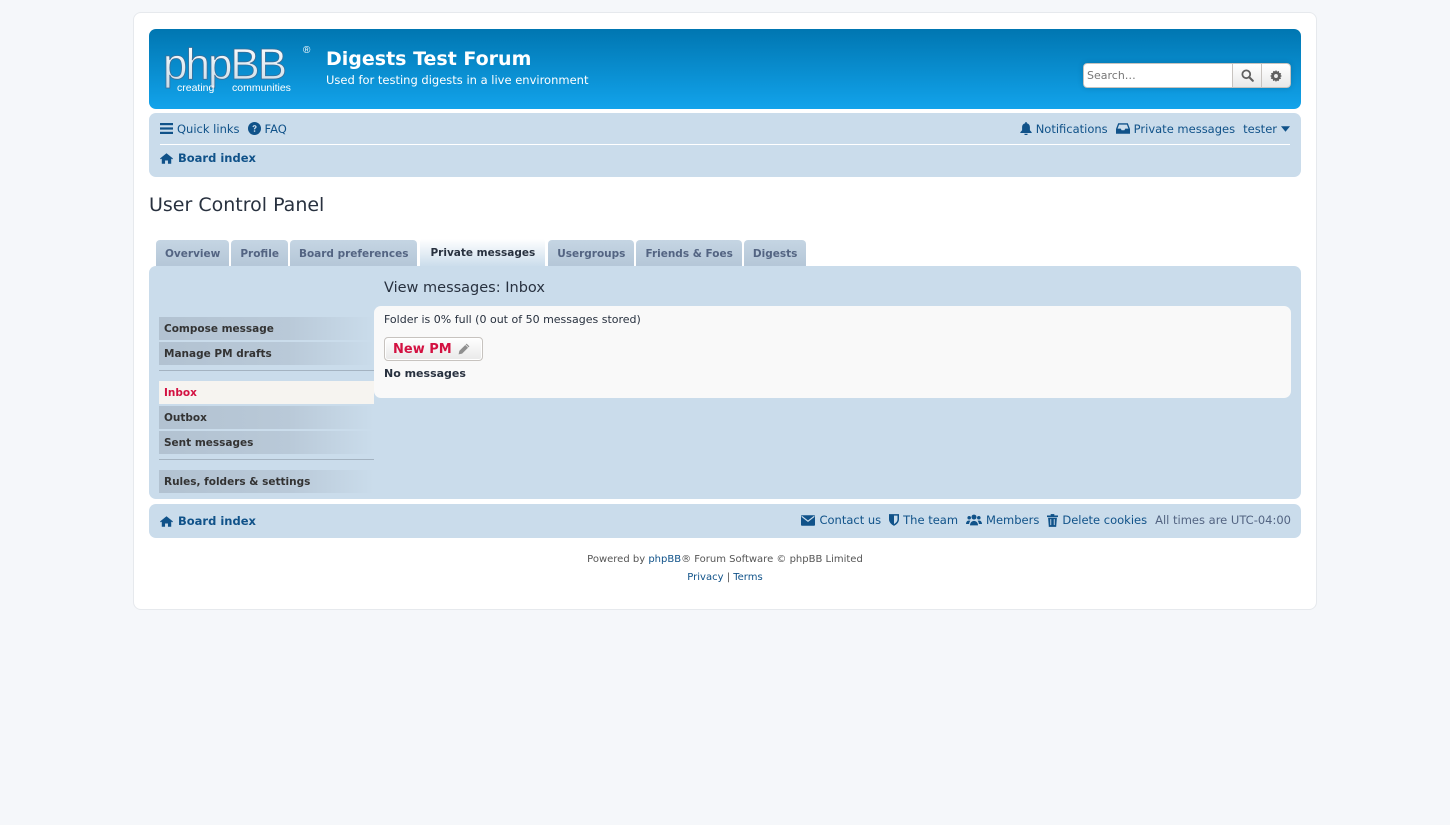 The height and width of the screenshot is (825, 1450). What do you see at coordinates (1184, 128) in the screenshot?
I see `private-messages-label: Private messages` at bounding box center [1184, 128].